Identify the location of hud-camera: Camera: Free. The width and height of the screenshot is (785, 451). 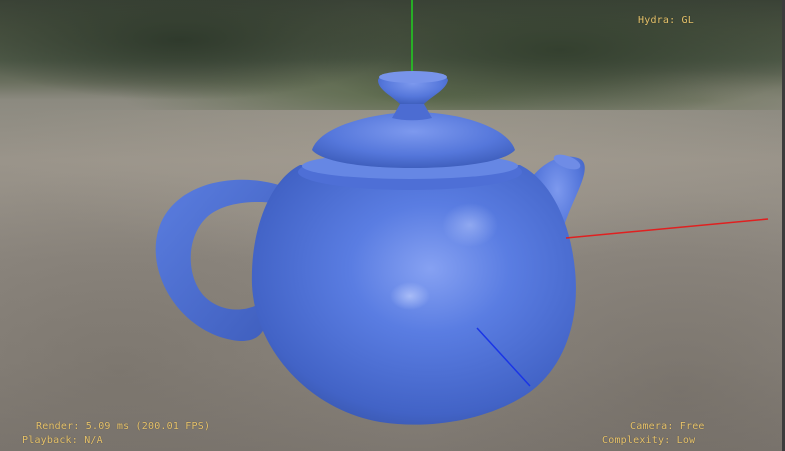
(667, 426).